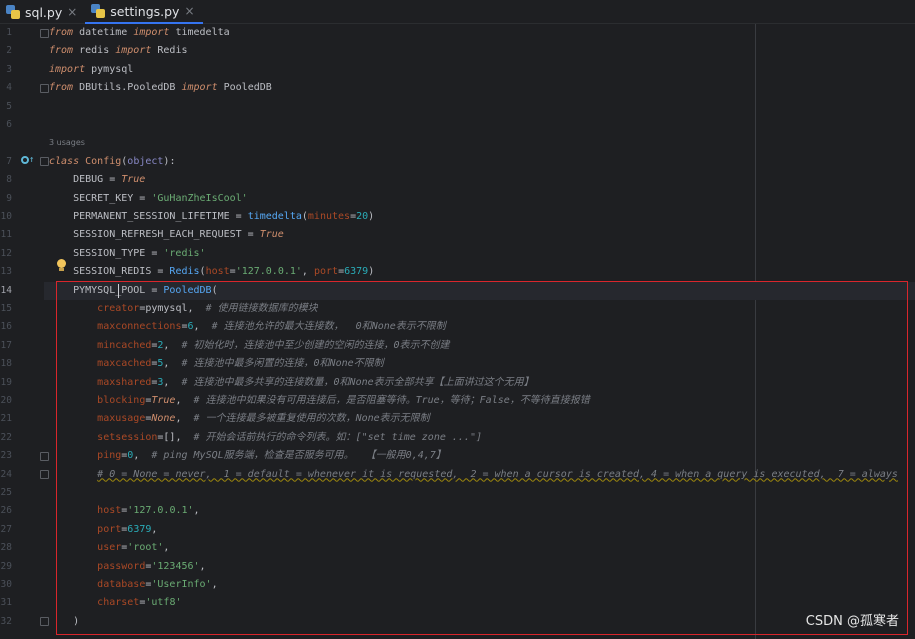  I want to click on code-token: redis, so click(94, 51).